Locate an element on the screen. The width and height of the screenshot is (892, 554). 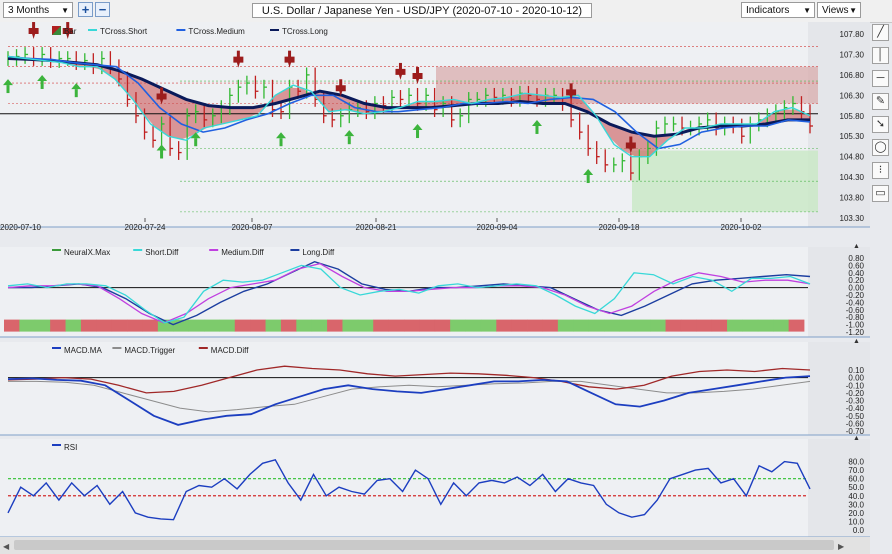
neuralx-legend-entry: Medium.Diff is located at coordinates (242, 252).